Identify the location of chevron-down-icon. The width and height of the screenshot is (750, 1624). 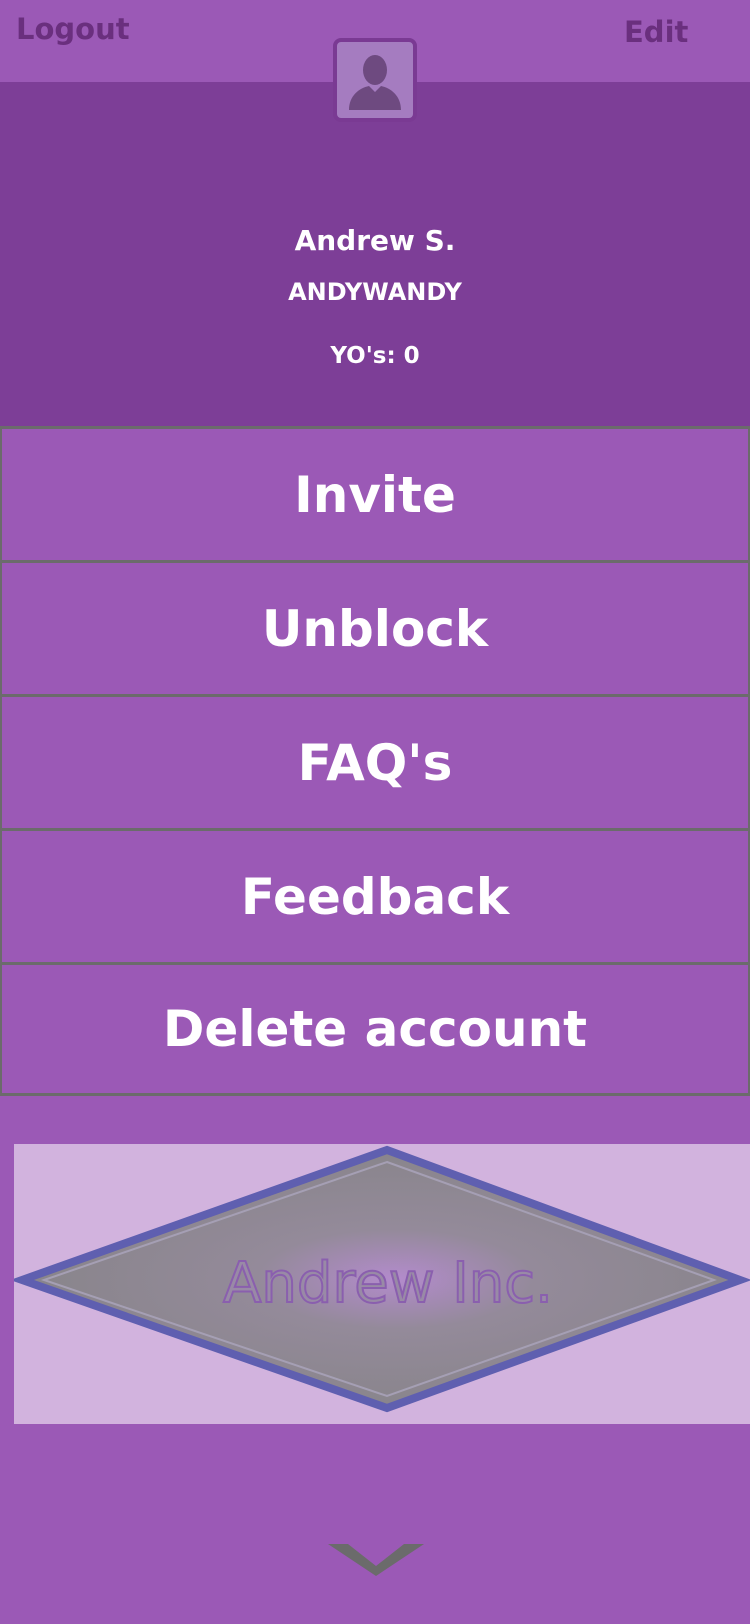
(376, 1560).